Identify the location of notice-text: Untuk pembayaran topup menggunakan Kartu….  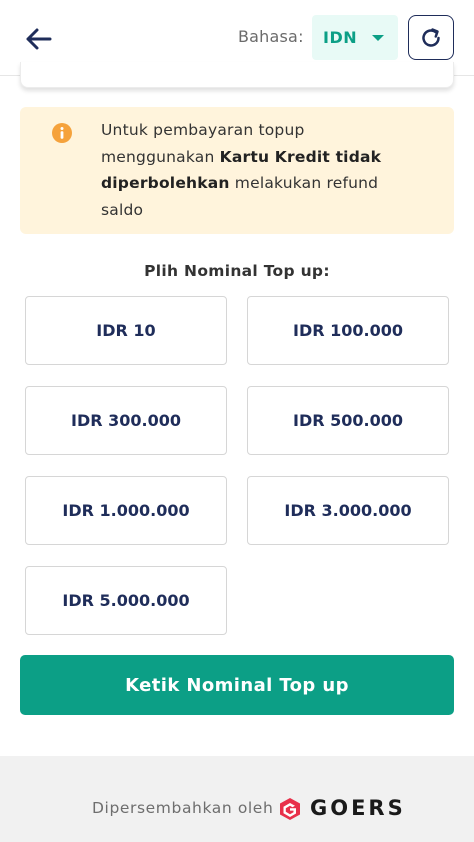
(251, 170).